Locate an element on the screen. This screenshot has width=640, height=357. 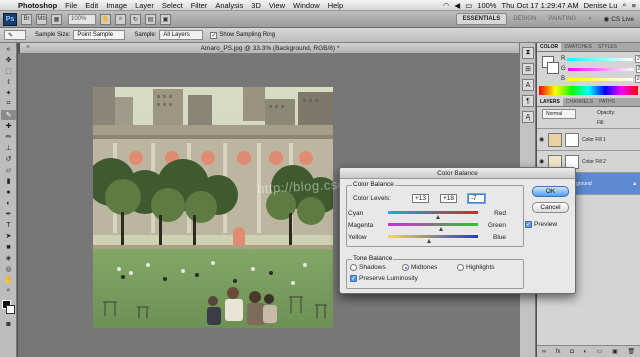
menu-layer: Layer is located at coordinates (144, 5).